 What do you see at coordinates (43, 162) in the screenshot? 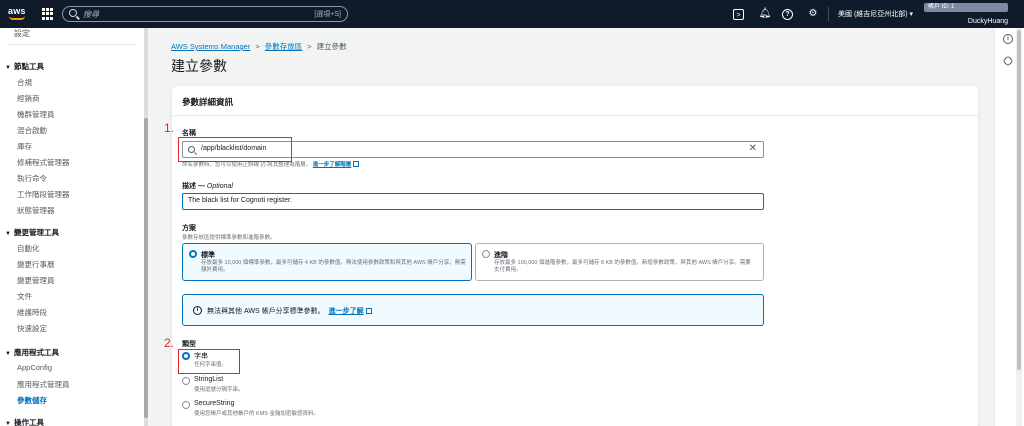
I see `sidebar-item-patch-manager: 修補程式管理器` at bounding box center [43, 162].